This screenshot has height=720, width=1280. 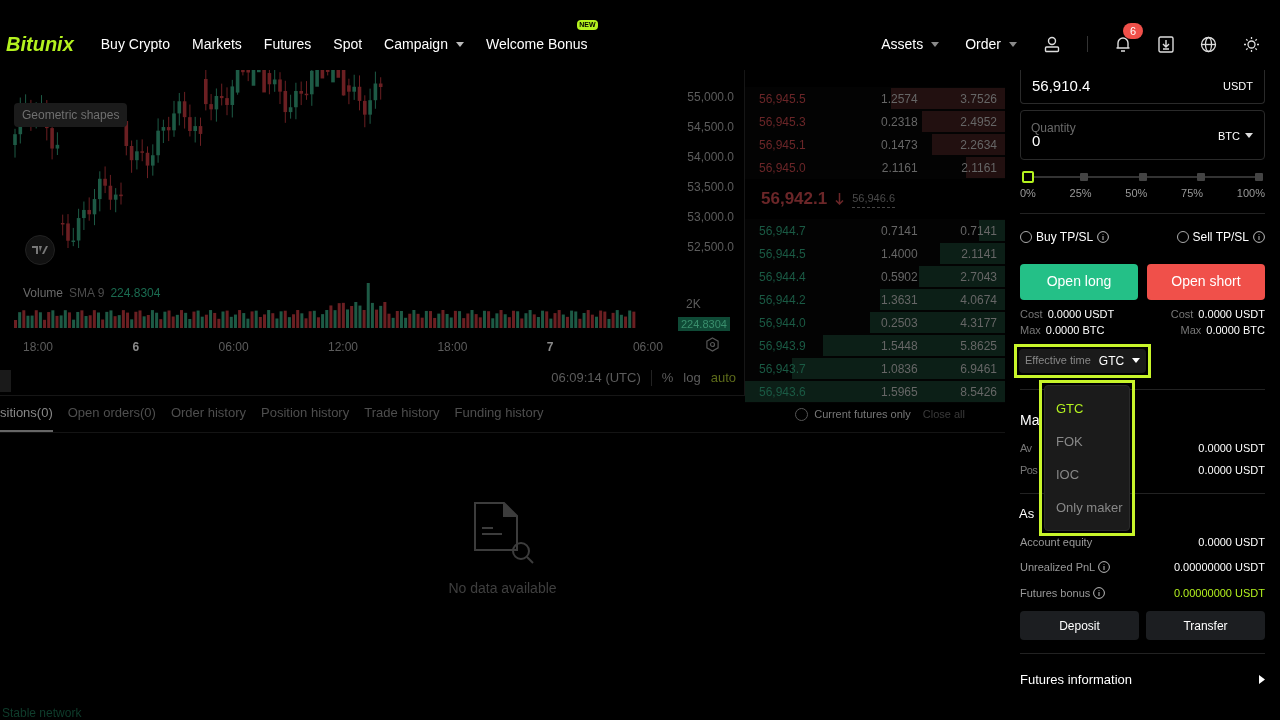 I want to click on bid-total: 4.3177, so click(x=978, y=323).